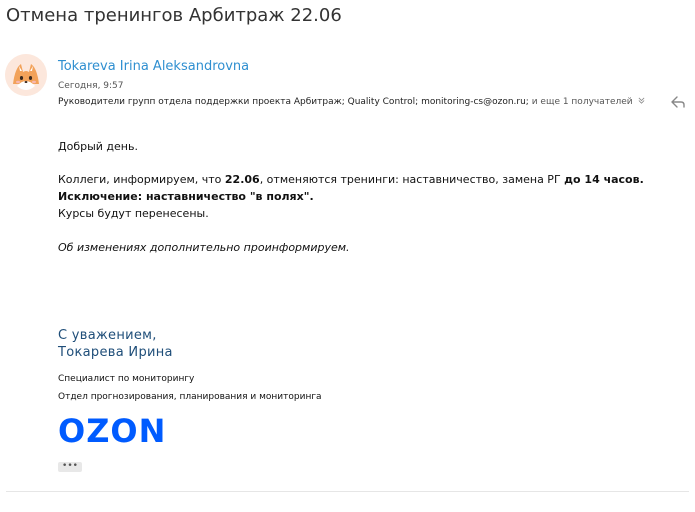 The image size is (695, 512). Describe the element at coordinates (186, 196) in the screenshot. I see `body-line-2: Исключение: наставничество "в полях".` at that location.